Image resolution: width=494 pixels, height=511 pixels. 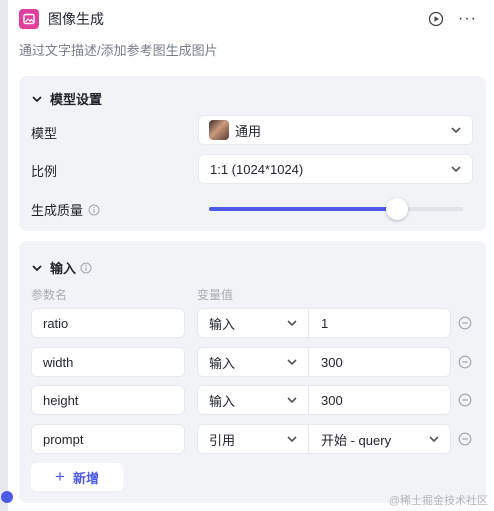 I want to click on watermark: @稀土掘金技术社区, so click(x=438, y=501).